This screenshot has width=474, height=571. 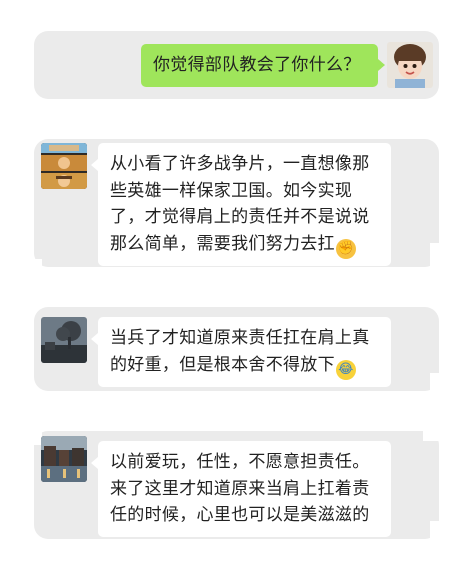 I want to click on avatar-child, so click(x=410, y=65).